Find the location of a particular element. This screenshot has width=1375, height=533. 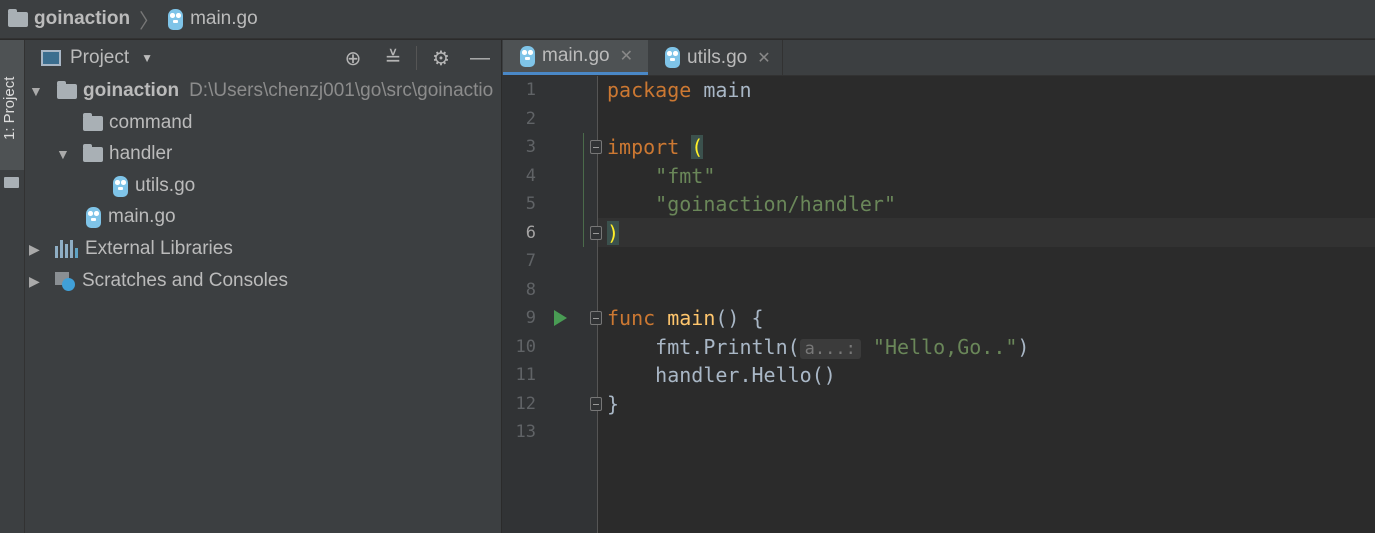

tree-item-utils-go: utils.go is located at coordinates (154, 186).